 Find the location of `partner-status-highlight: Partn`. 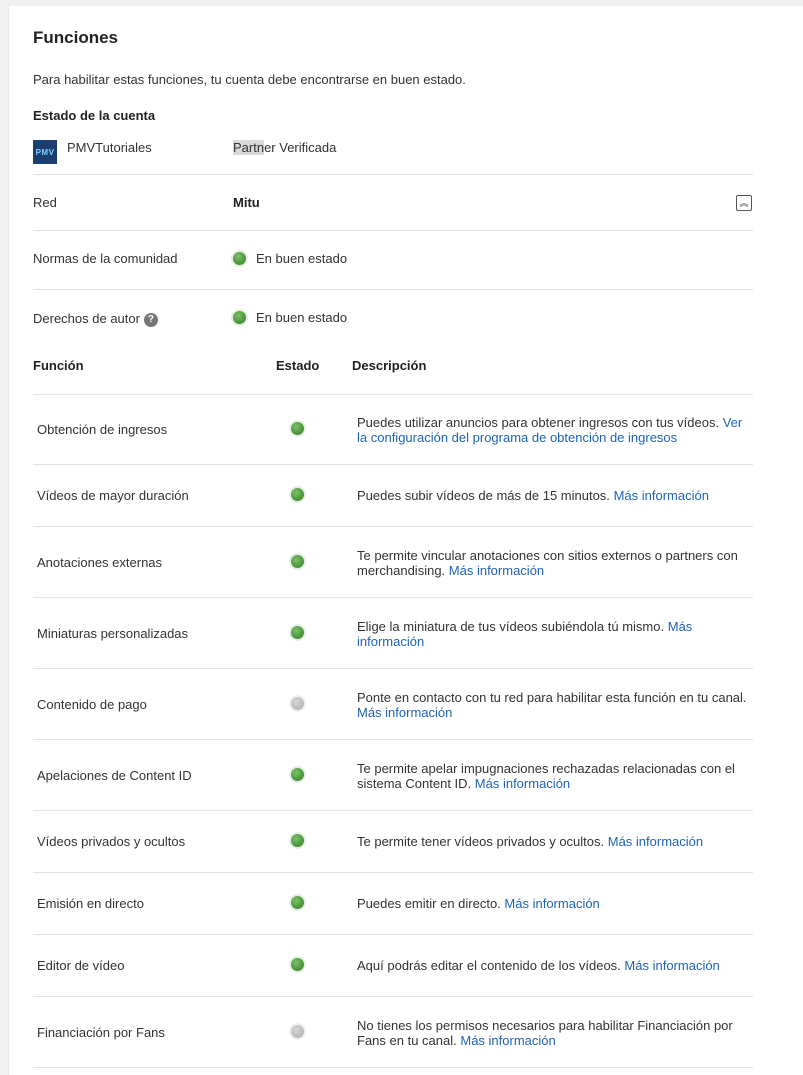

partner-status-highlight: Partn is located at coordinates (249, 147).